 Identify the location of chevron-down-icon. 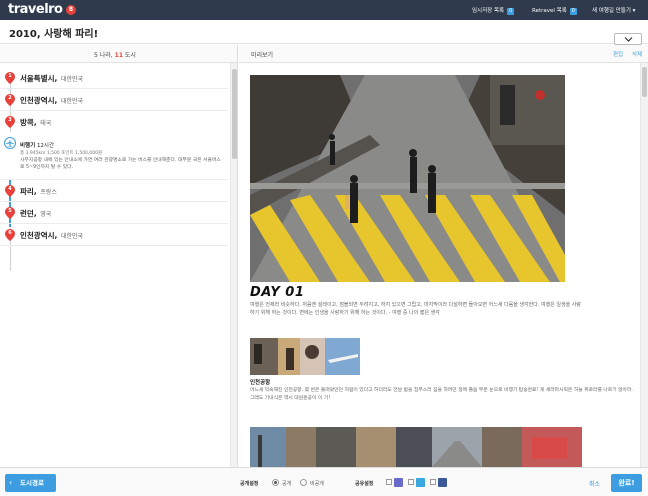
(628, 39).